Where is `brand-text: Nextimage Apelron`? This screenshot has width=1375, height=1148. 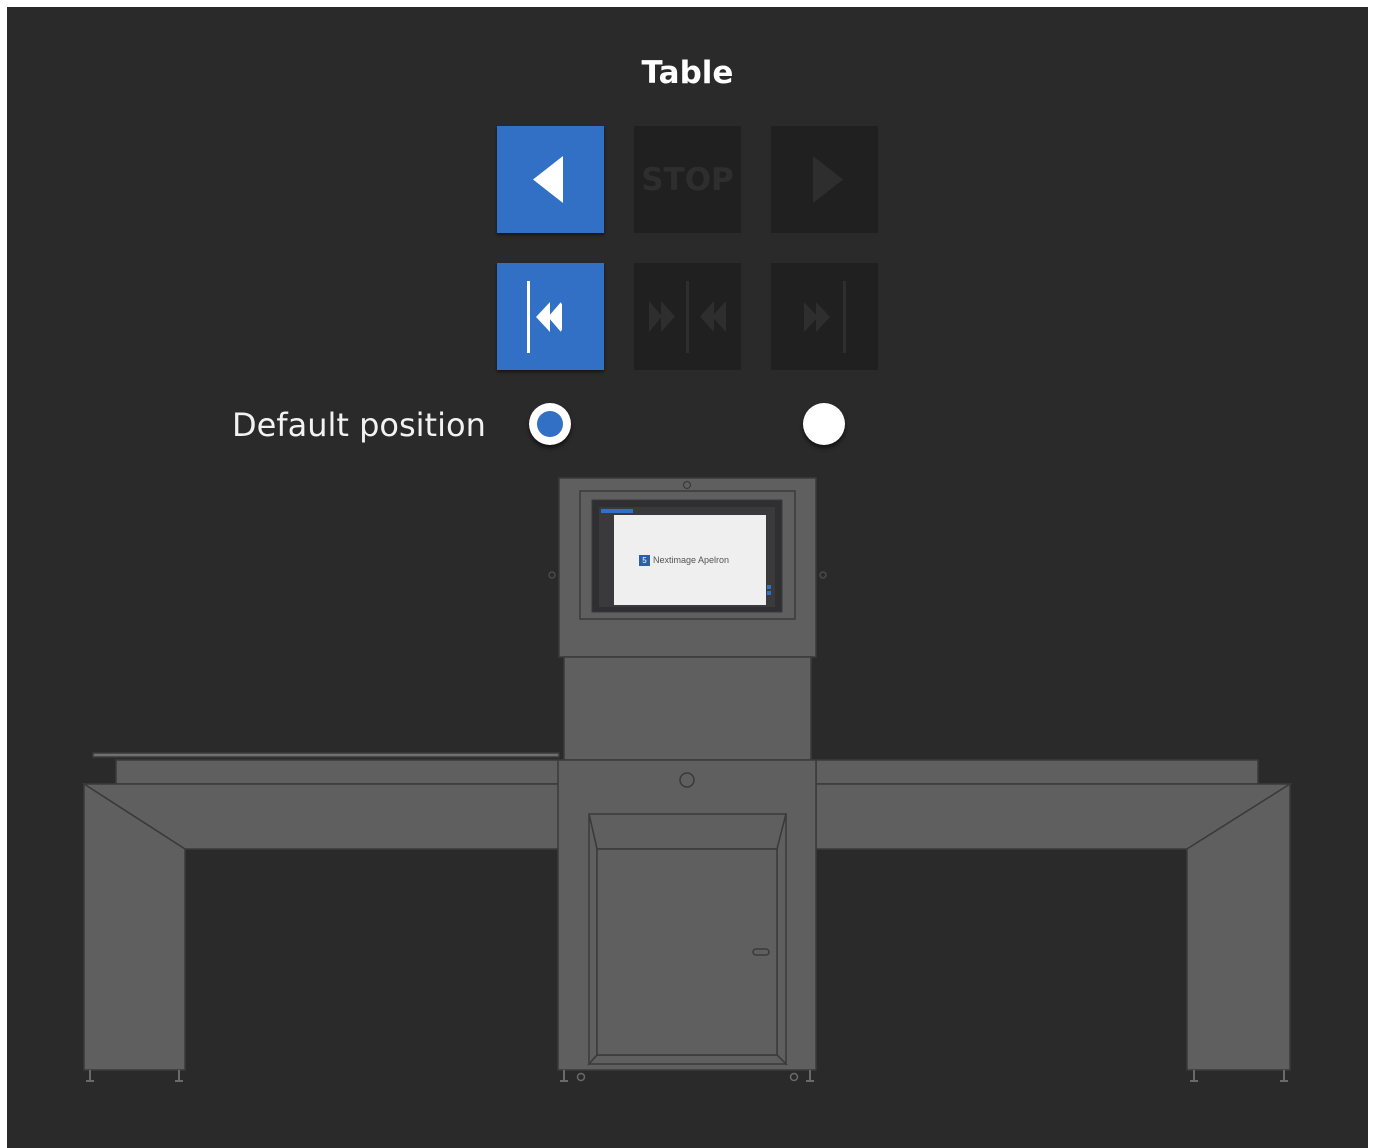 brand-text: Nextimage Apelron is located at coordinates (691, 560).